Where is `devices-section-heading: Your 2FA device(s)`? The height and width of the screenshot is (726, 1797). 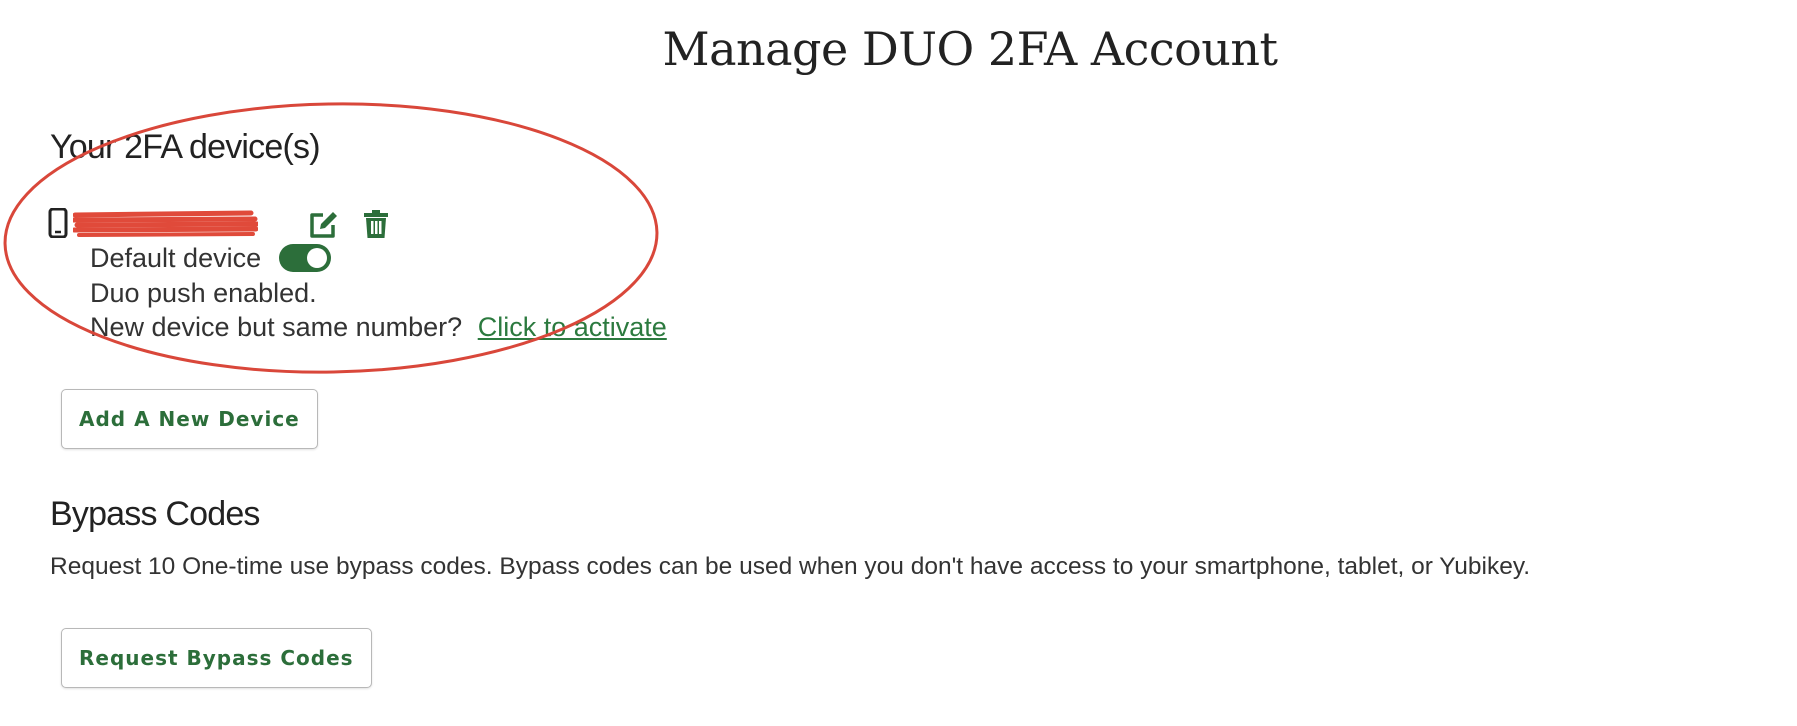
devices-section-heading: Your 2FA device(s) is located at coordinates (185, 147).